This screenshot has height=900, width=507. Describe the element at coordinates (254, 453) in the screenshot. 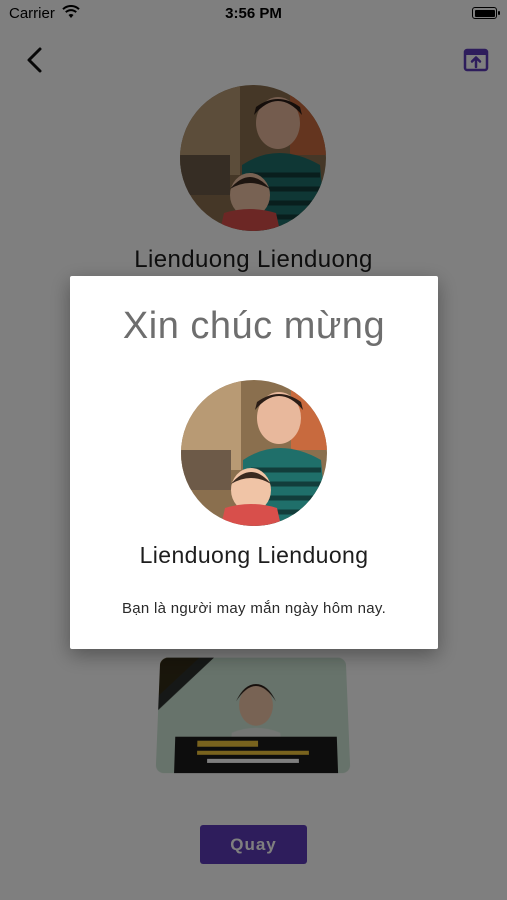

I see `winner-avatar` at that location.